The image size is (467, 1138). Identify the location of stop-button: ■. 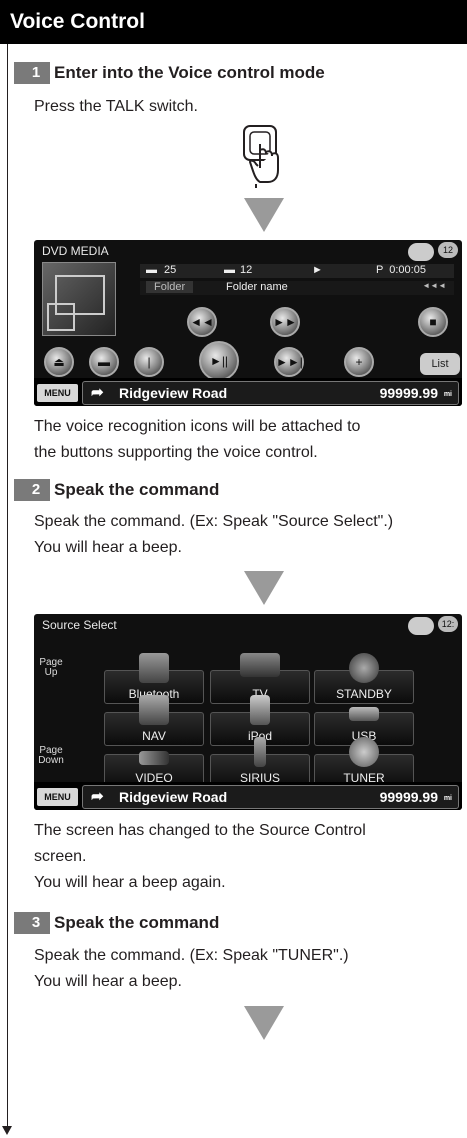
(433, 322).